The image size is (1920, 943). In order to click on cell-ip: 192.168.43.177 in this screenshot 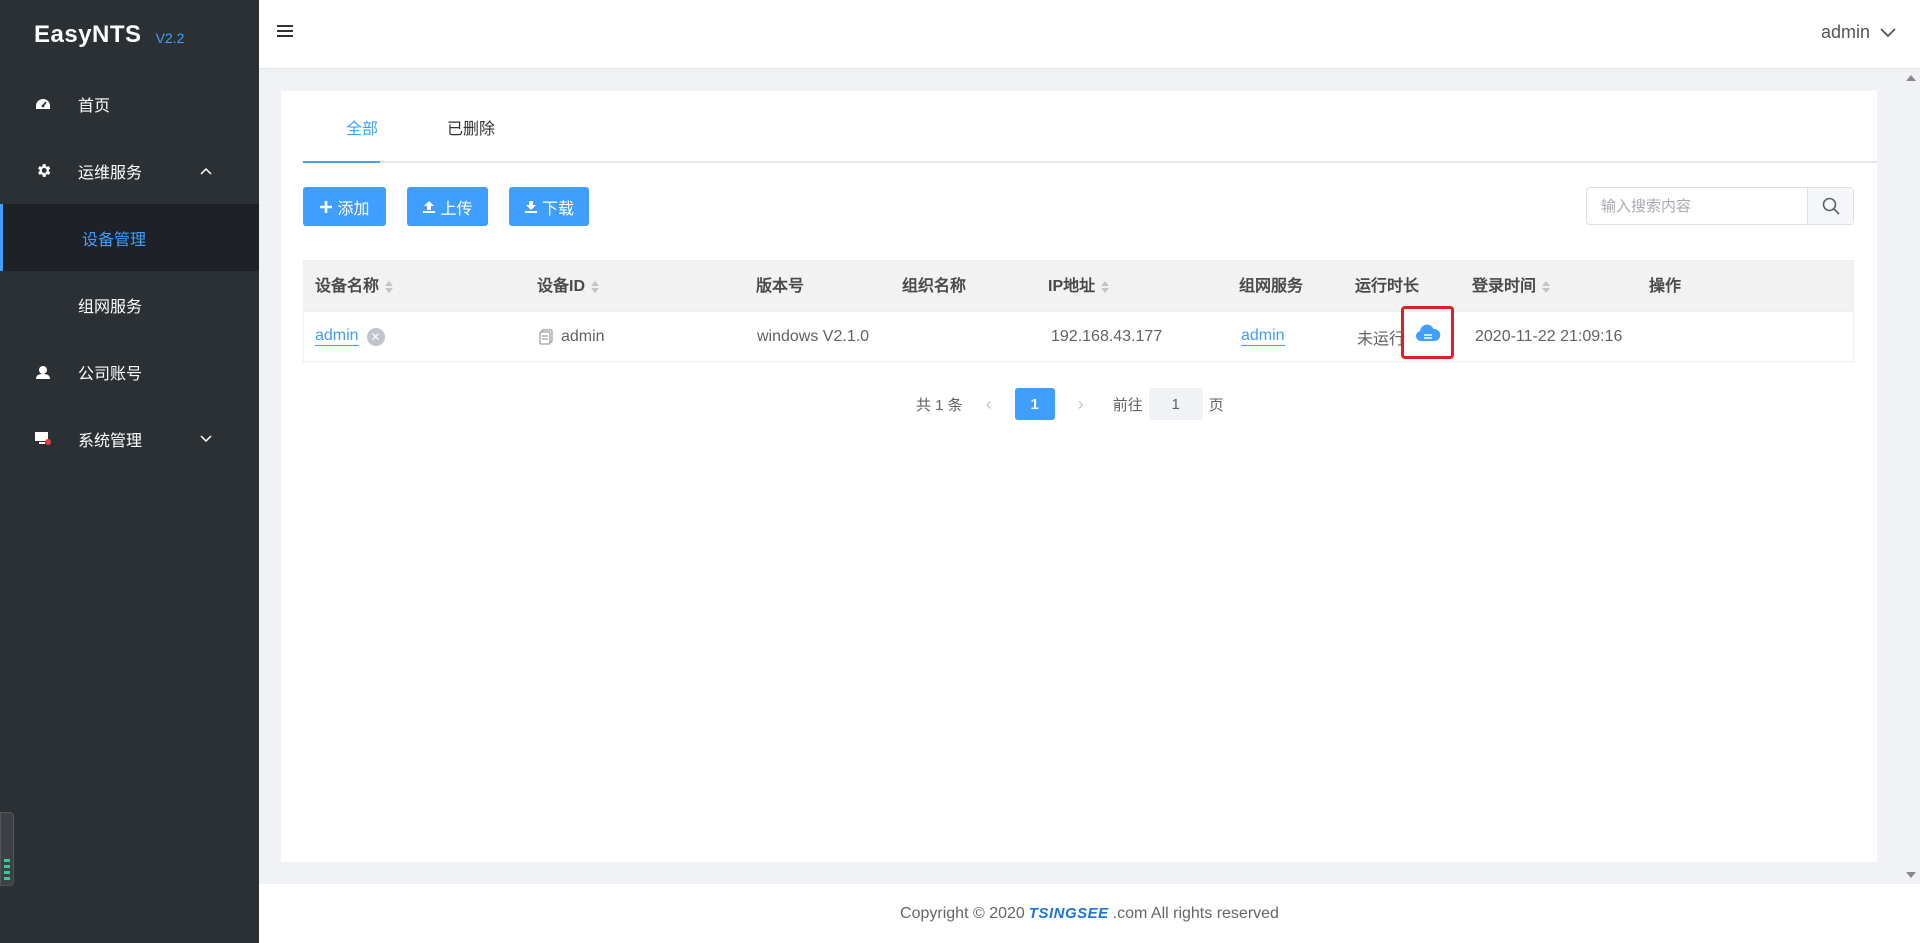, I will do `click(1107, 336)`.